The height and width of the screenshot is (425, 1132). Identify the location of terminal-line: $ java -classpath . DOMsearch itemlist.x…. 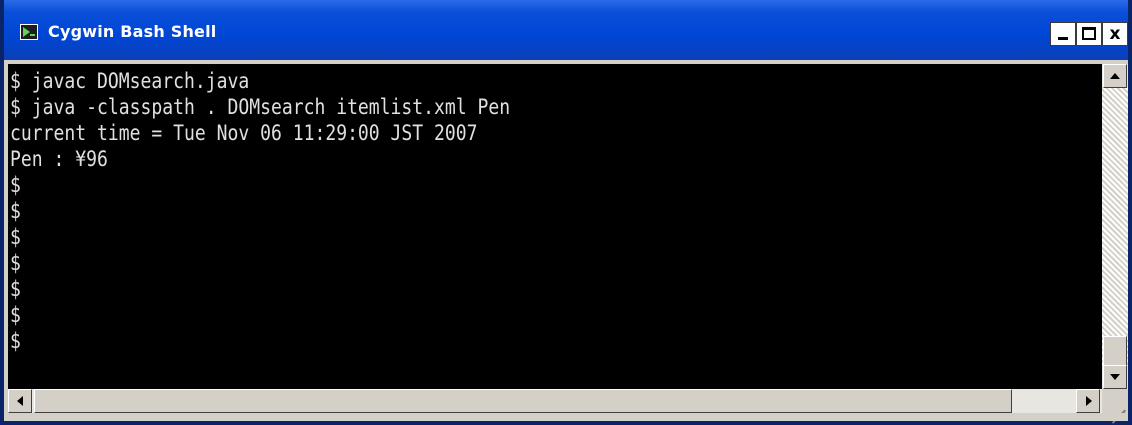
(260, 107).